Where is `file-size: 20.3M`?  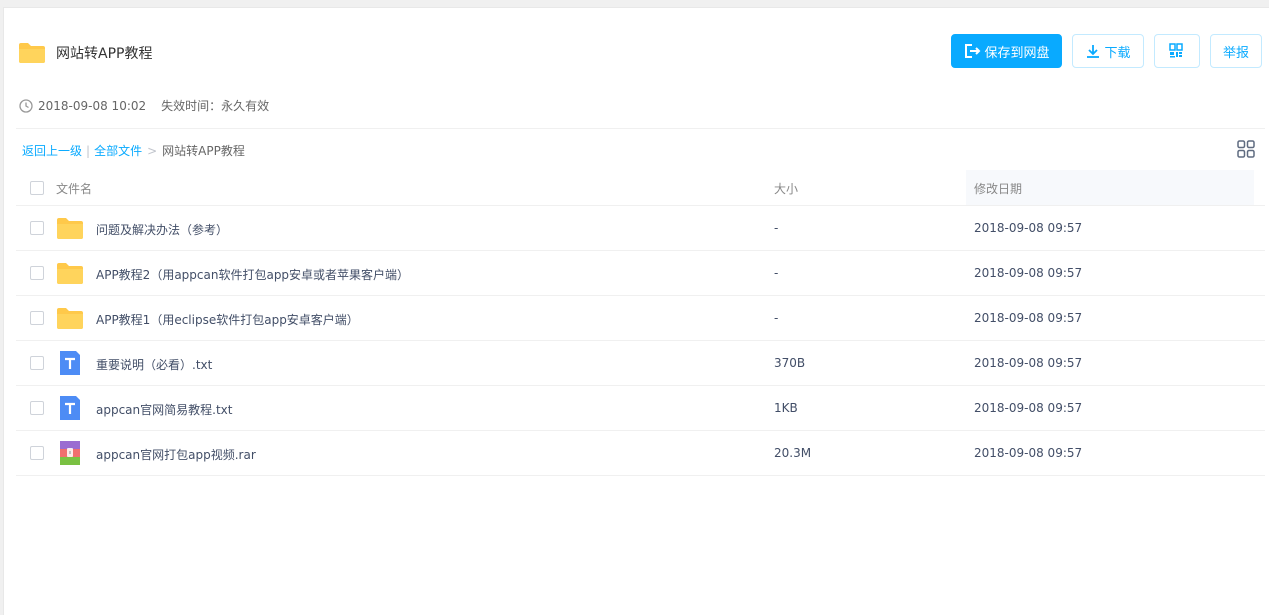 file-size: 20.3M is located at coordinates (793, 453).